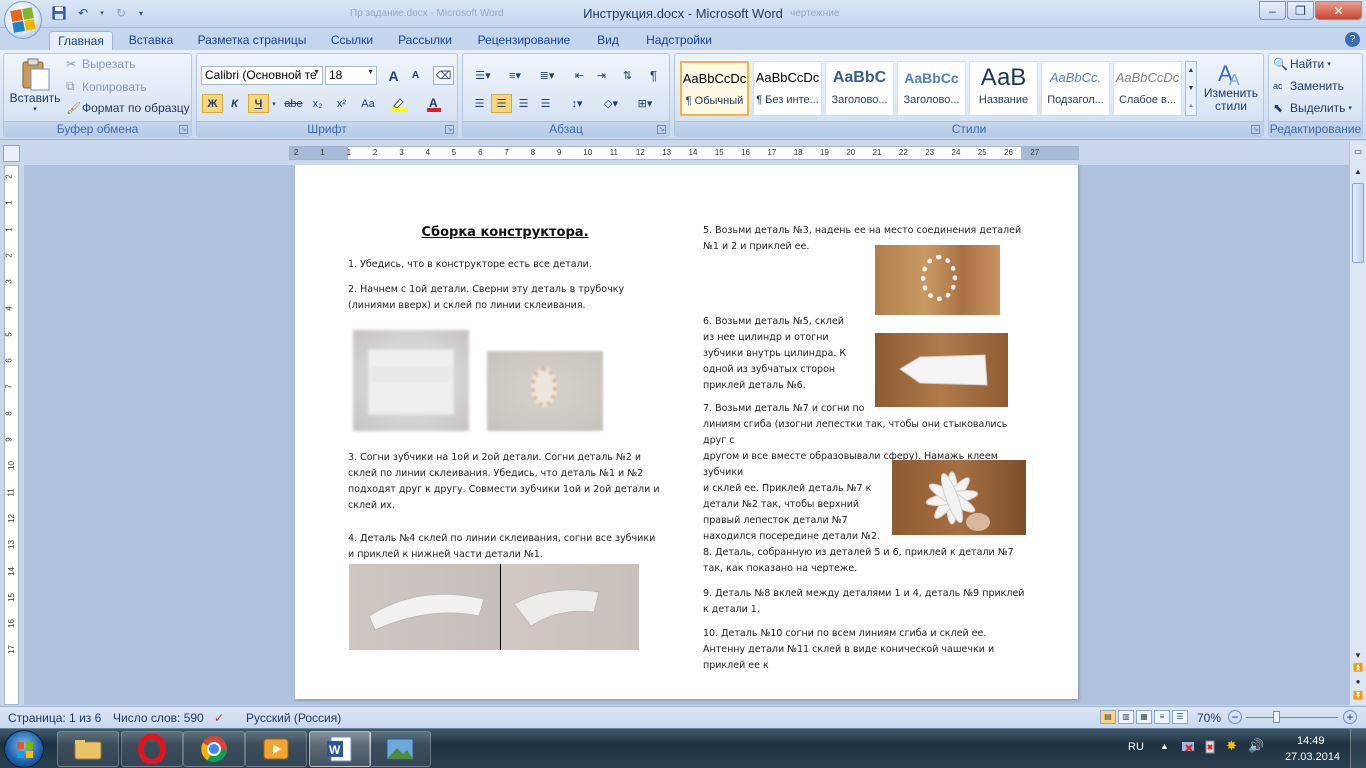 The height and width of the screenshot is (768, 1366). I want to click on minimize-button: –, so click(1272, 10).